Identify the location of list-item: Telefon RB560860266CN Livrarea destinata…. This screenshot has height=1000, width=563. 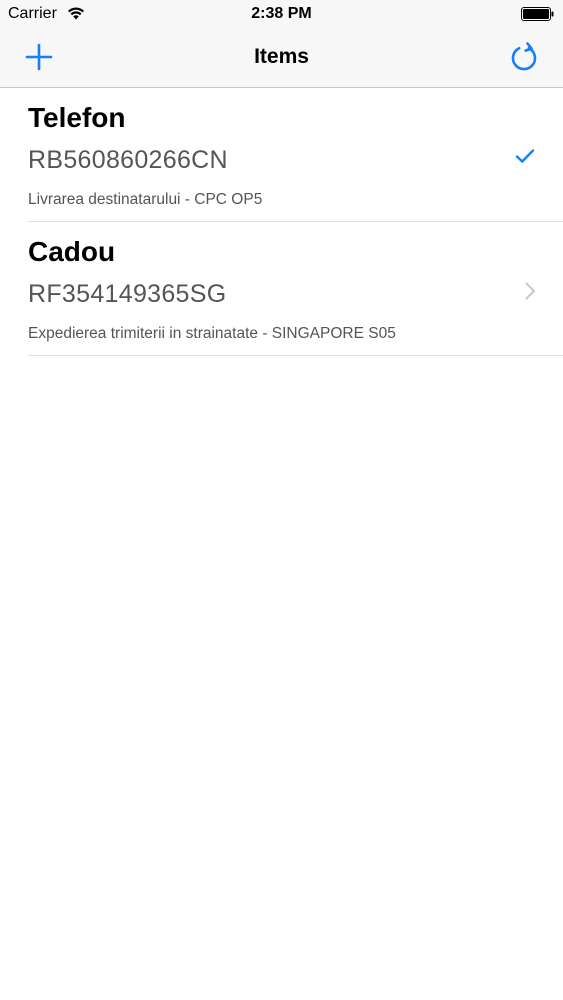
(281, 155).